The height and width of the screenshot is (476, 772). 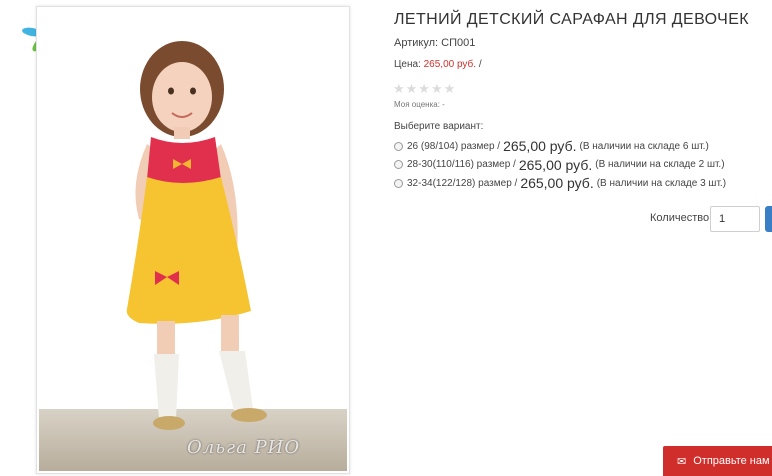 I want to click on quantity-input, so click(x=735, y=219).